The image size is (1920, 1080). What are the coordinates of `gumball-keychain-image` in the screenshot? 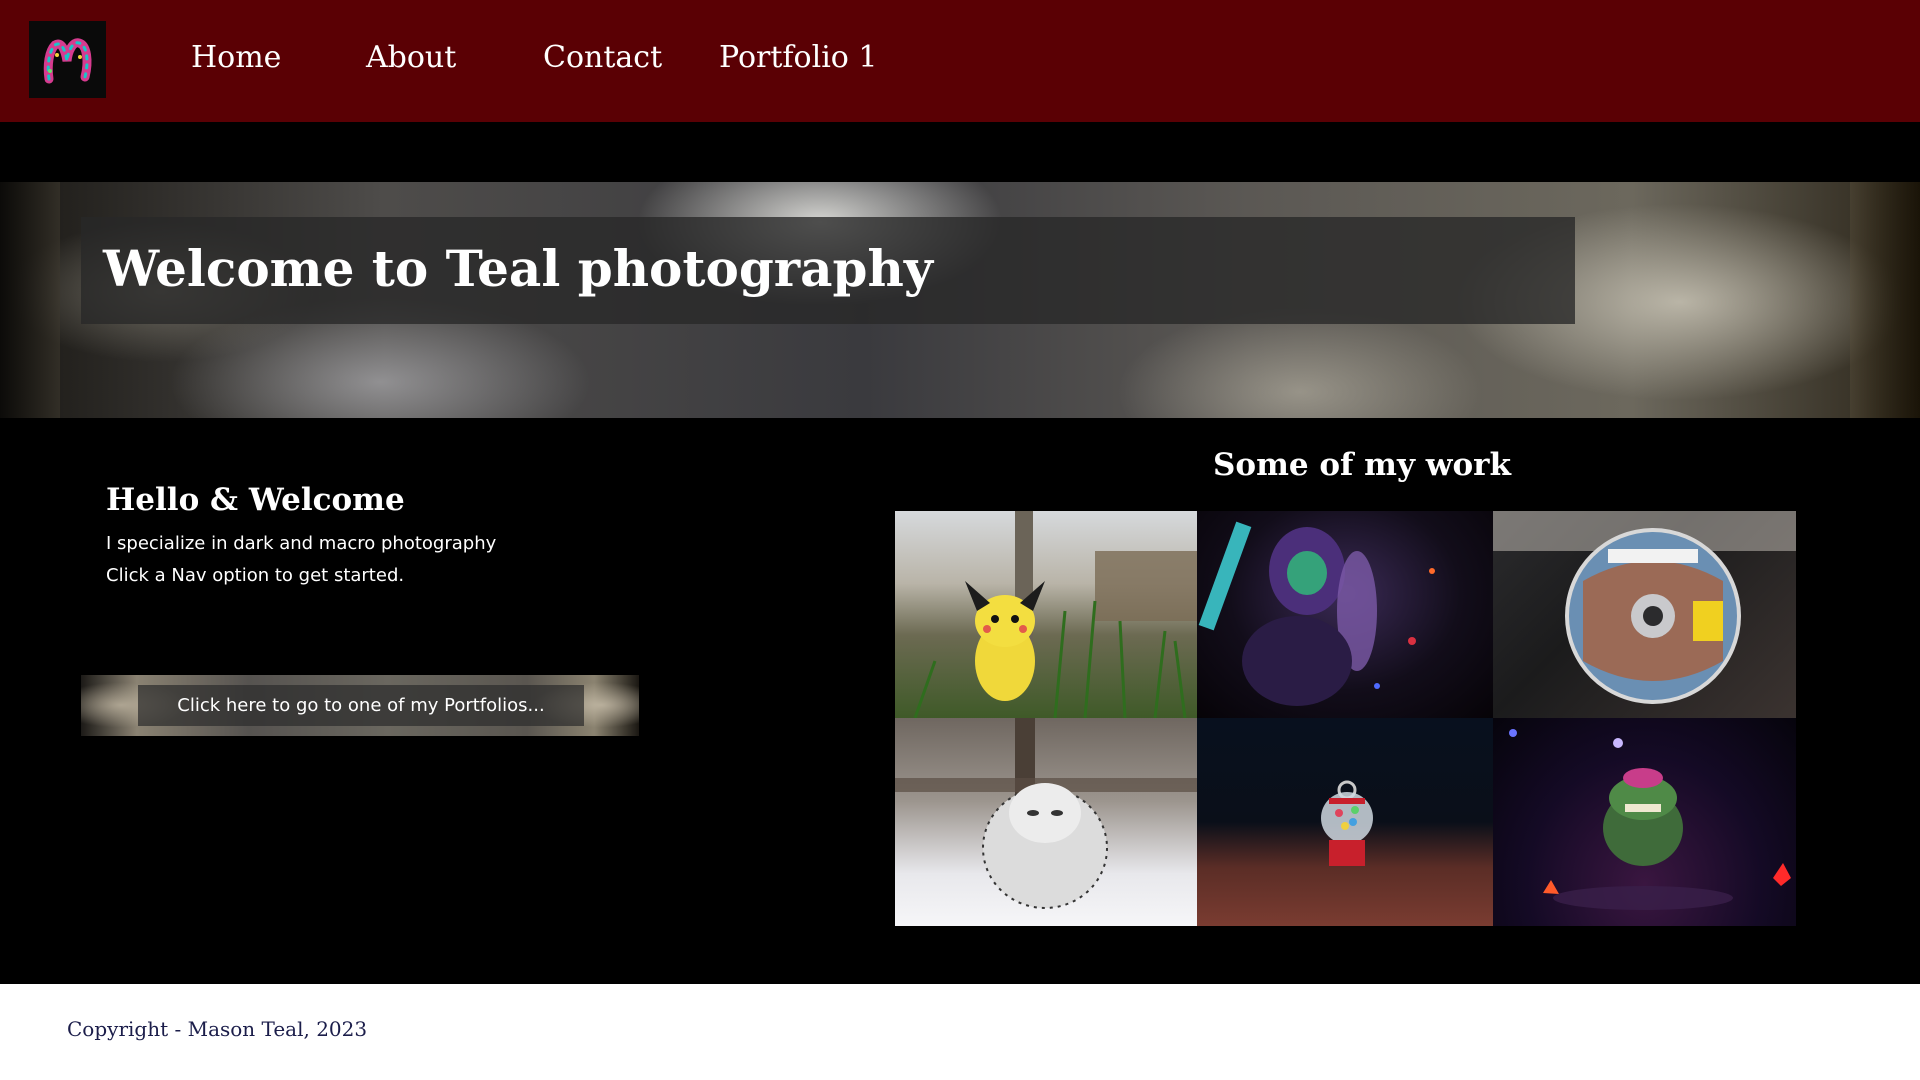 It's located at (1347, 823).